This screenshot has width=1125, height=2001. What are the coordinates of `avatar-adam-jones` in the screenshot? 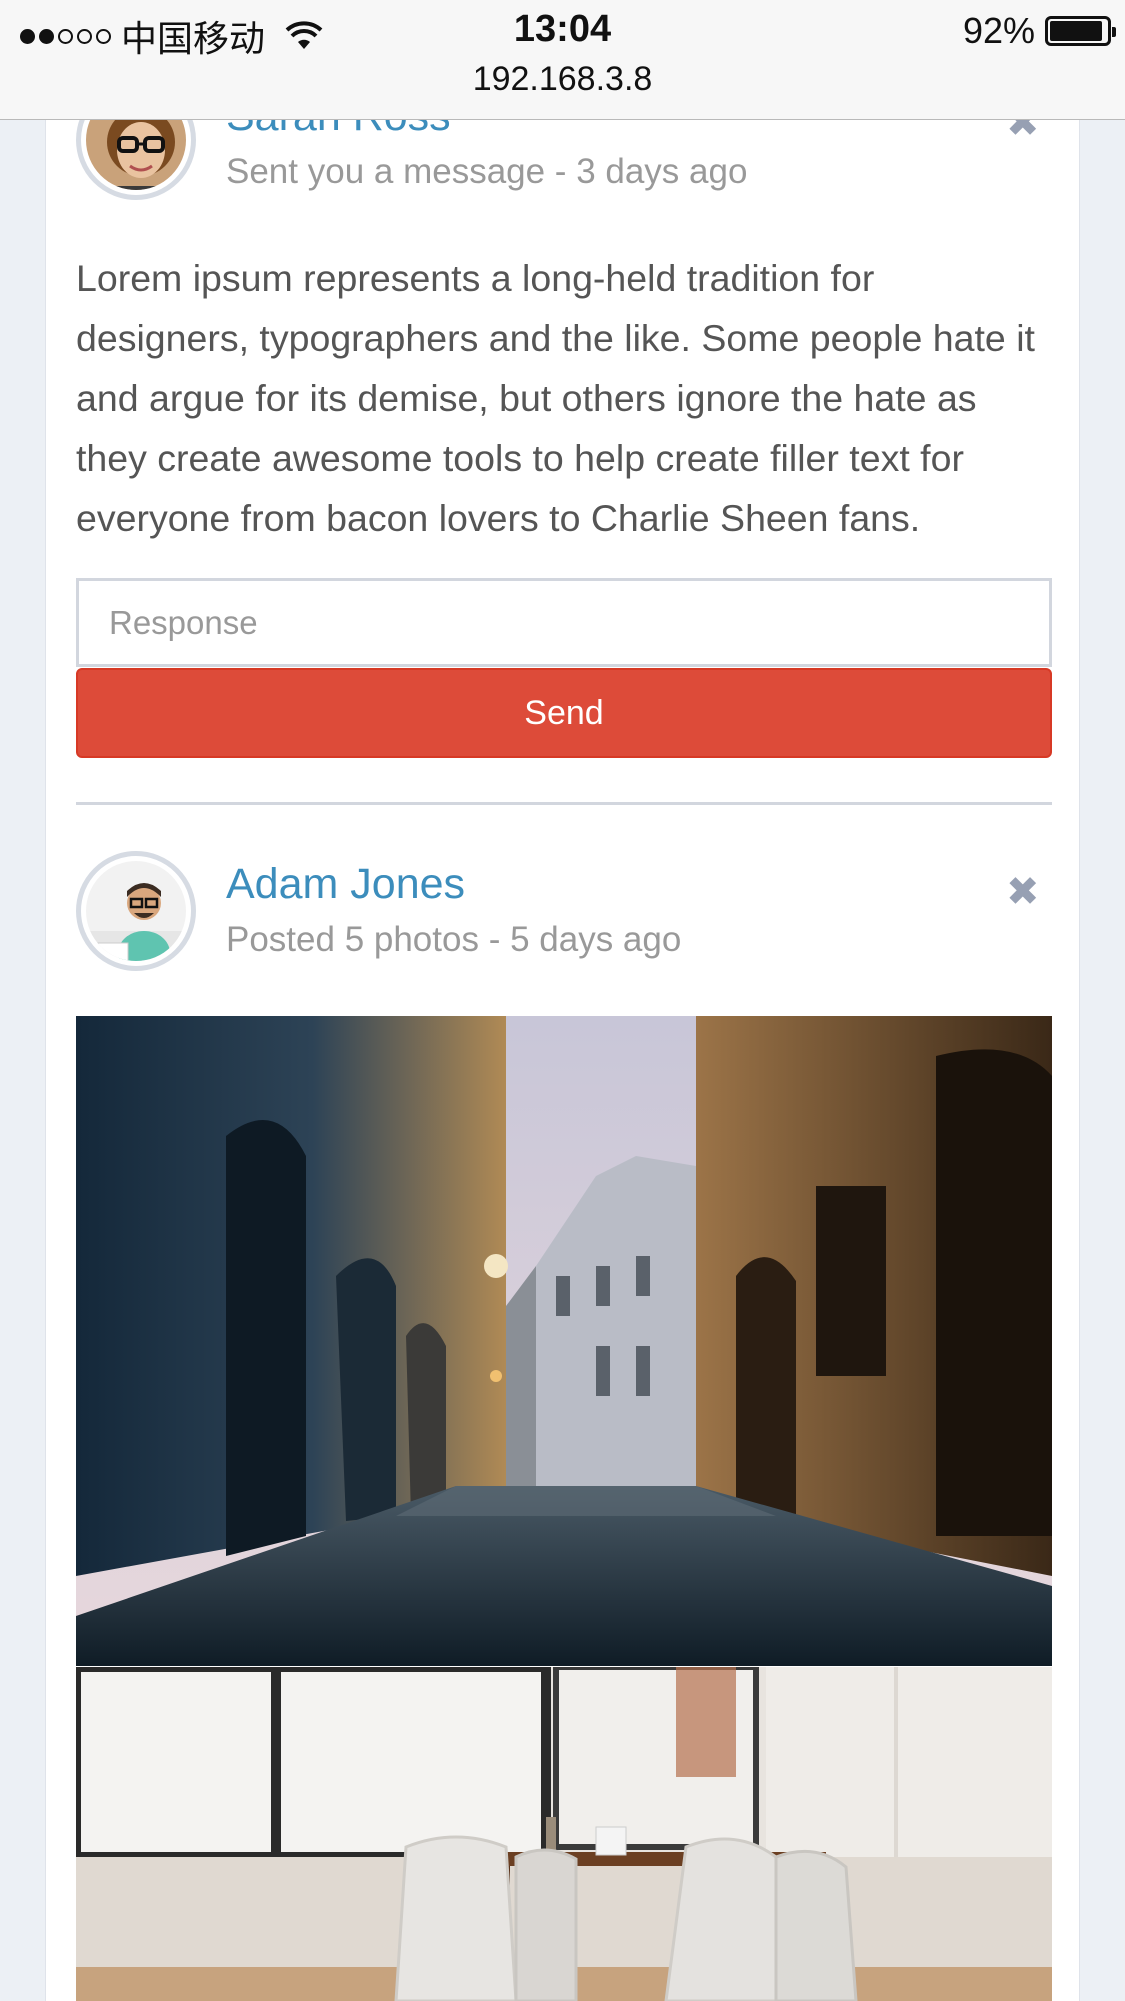 It's located at (136, 911).